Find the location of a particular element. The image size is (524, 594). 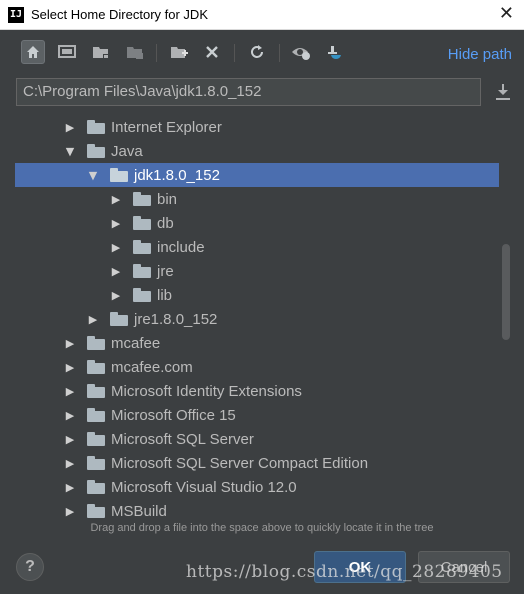

tree-item-label: Microsoft Office 15 is located at coordinates (173, 415).